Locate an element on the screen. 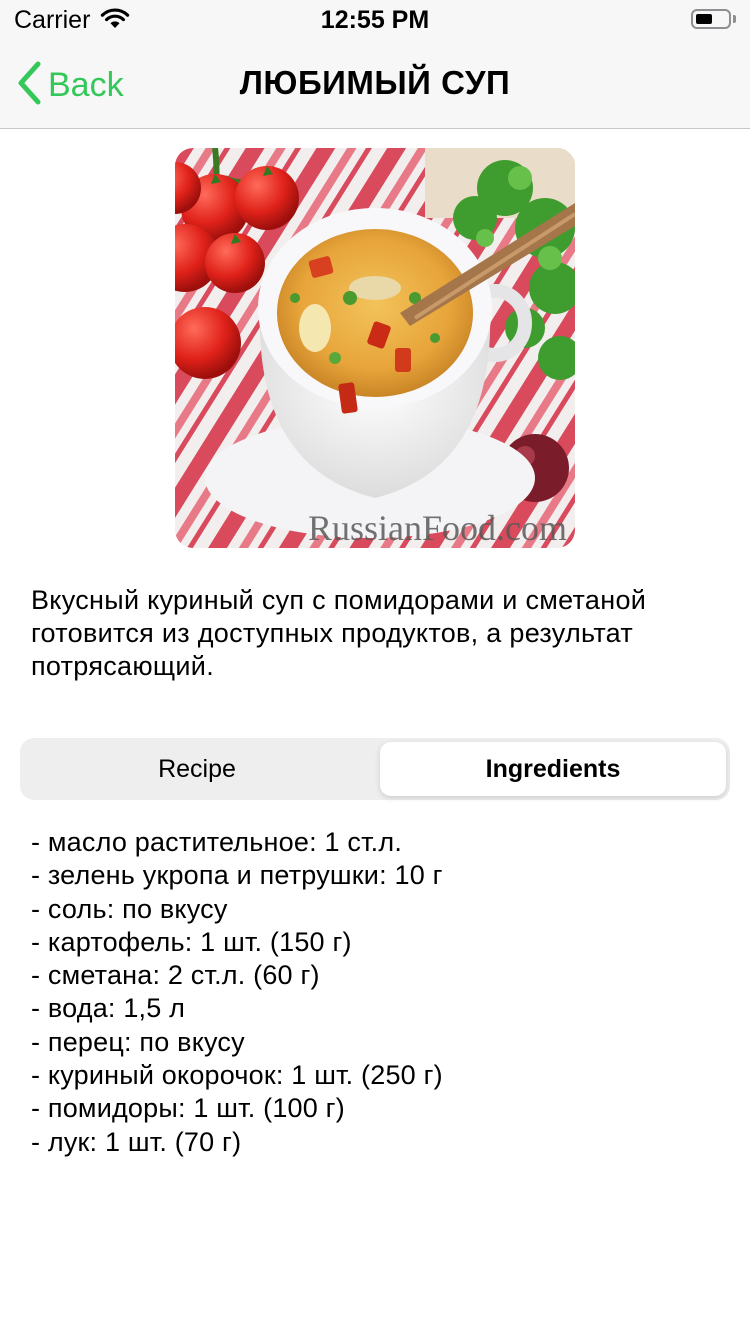  ingredient-item: - куриный окорочок: 1 шт. (250 г) is located at coordinates (237, 1075).